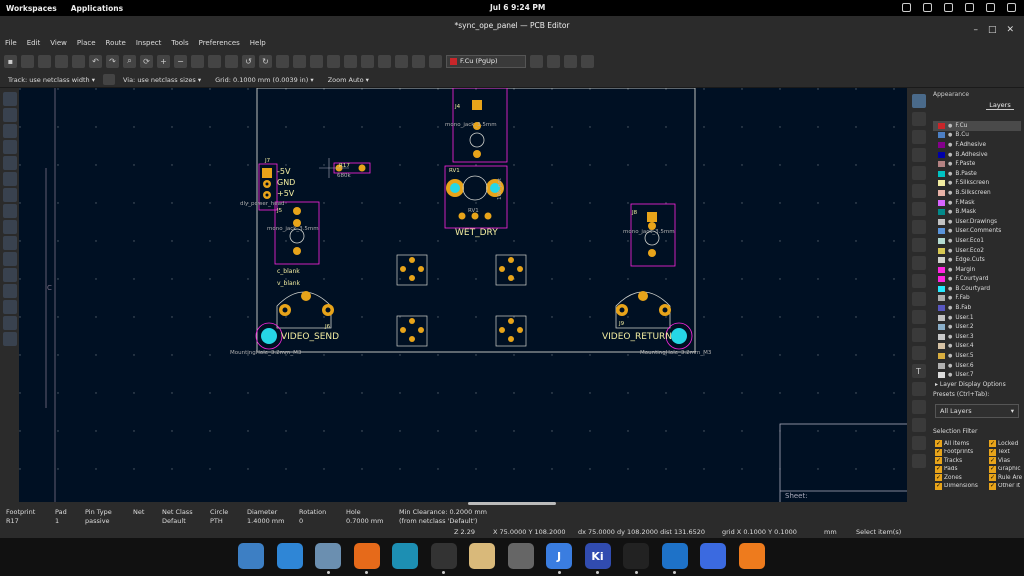  What do you see at coordinates (11, 43) in the screenshot?
I see `menu-file: File` at bounding box center [11, 43].